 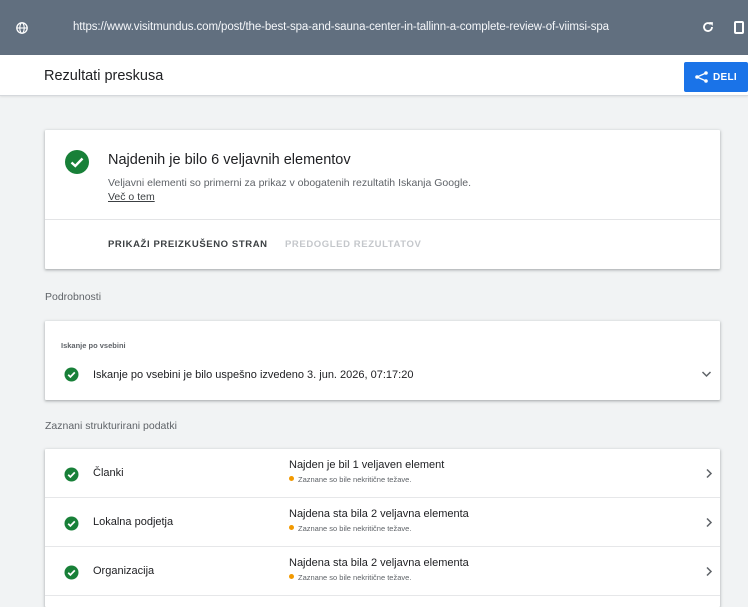 I want to click on crawl-subheading: Iskanje po vsebini, so click(x=93, y=345).